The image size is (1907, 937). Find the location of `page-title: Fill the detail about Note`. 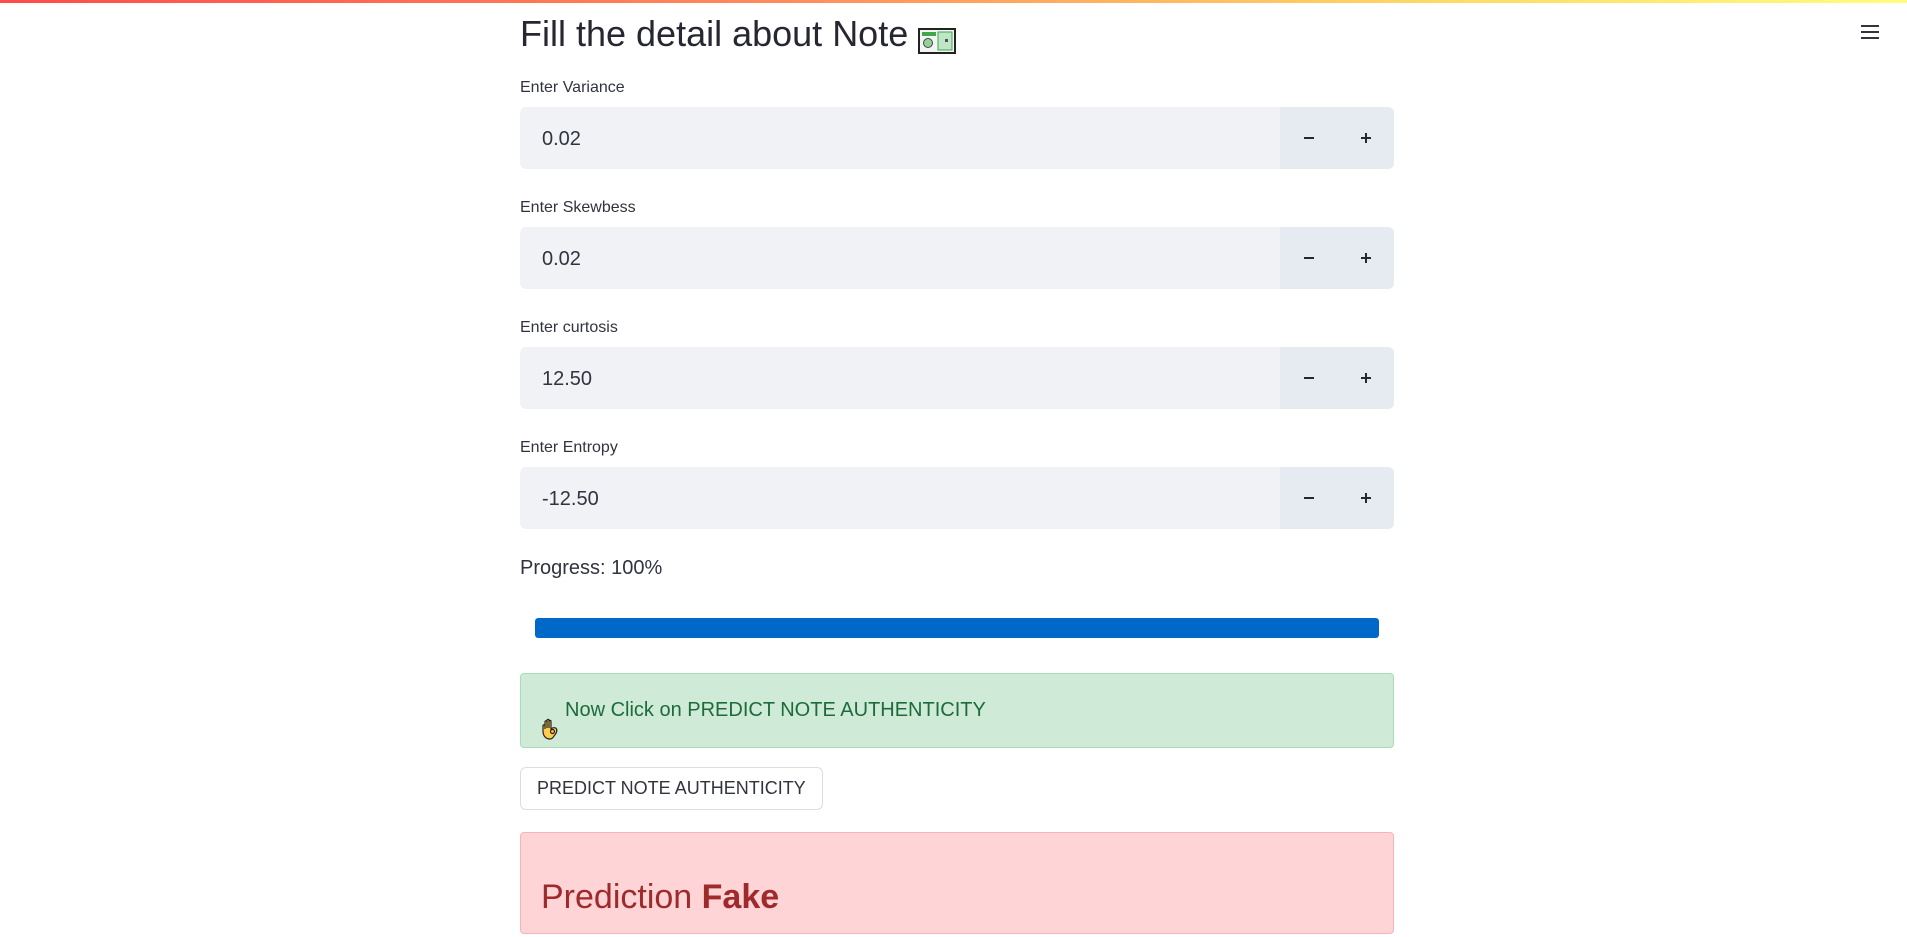

page-title: Fill the detail about Note is located at coordinates (738, 34).